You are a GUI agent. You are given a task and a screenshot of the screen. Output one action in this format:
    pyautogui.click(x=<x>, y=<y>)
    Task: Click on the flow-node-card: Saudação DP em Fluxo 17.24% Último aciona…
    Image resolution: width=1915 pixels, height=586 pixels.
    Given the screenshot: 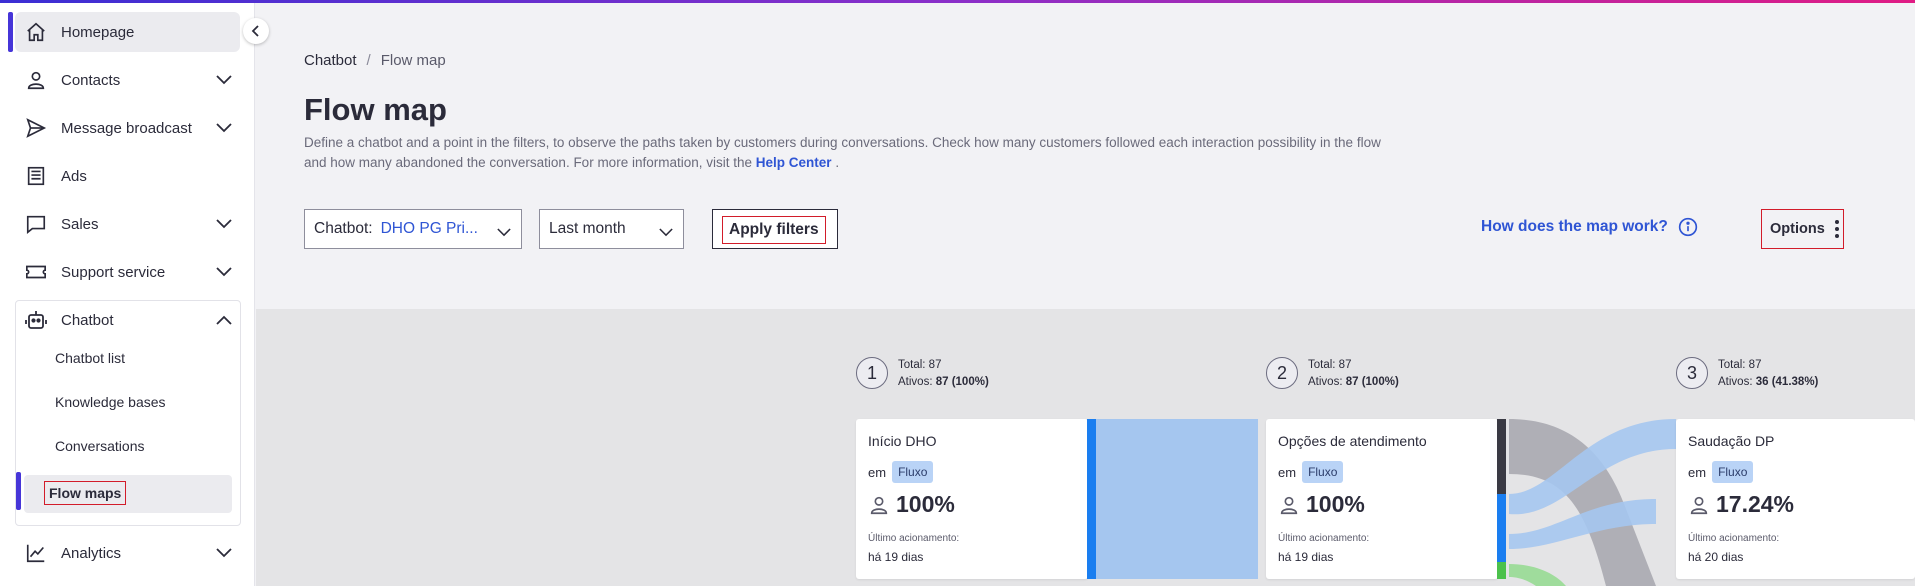 What is the action you would take?
    pyautogui.click(x=1795, y=499)
    